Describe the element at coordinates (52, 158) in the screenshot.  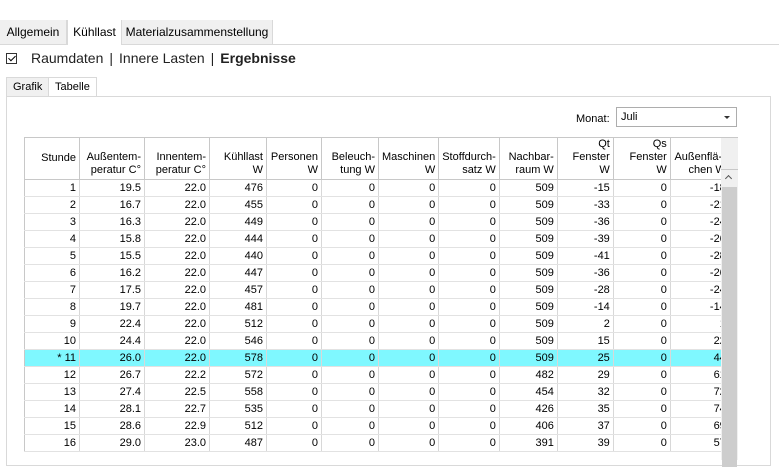
I see `column-header: Stunde` at that location.